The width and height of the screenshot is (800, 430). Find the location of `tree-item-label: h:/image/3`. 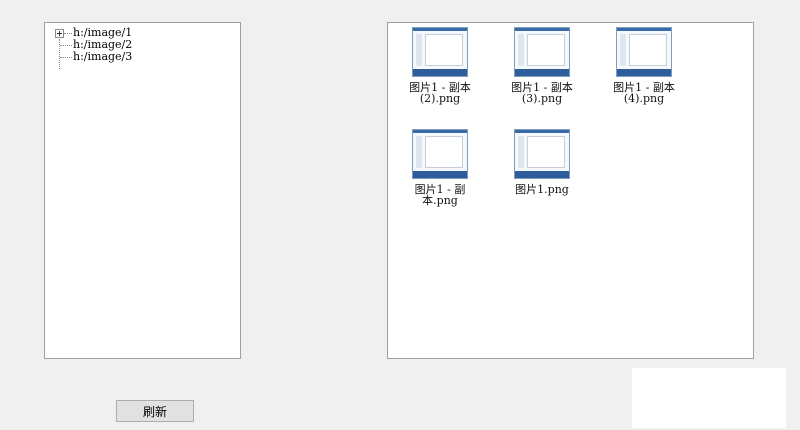

tree-item-label: h:/image/3 is located at coordinates (103, 56).